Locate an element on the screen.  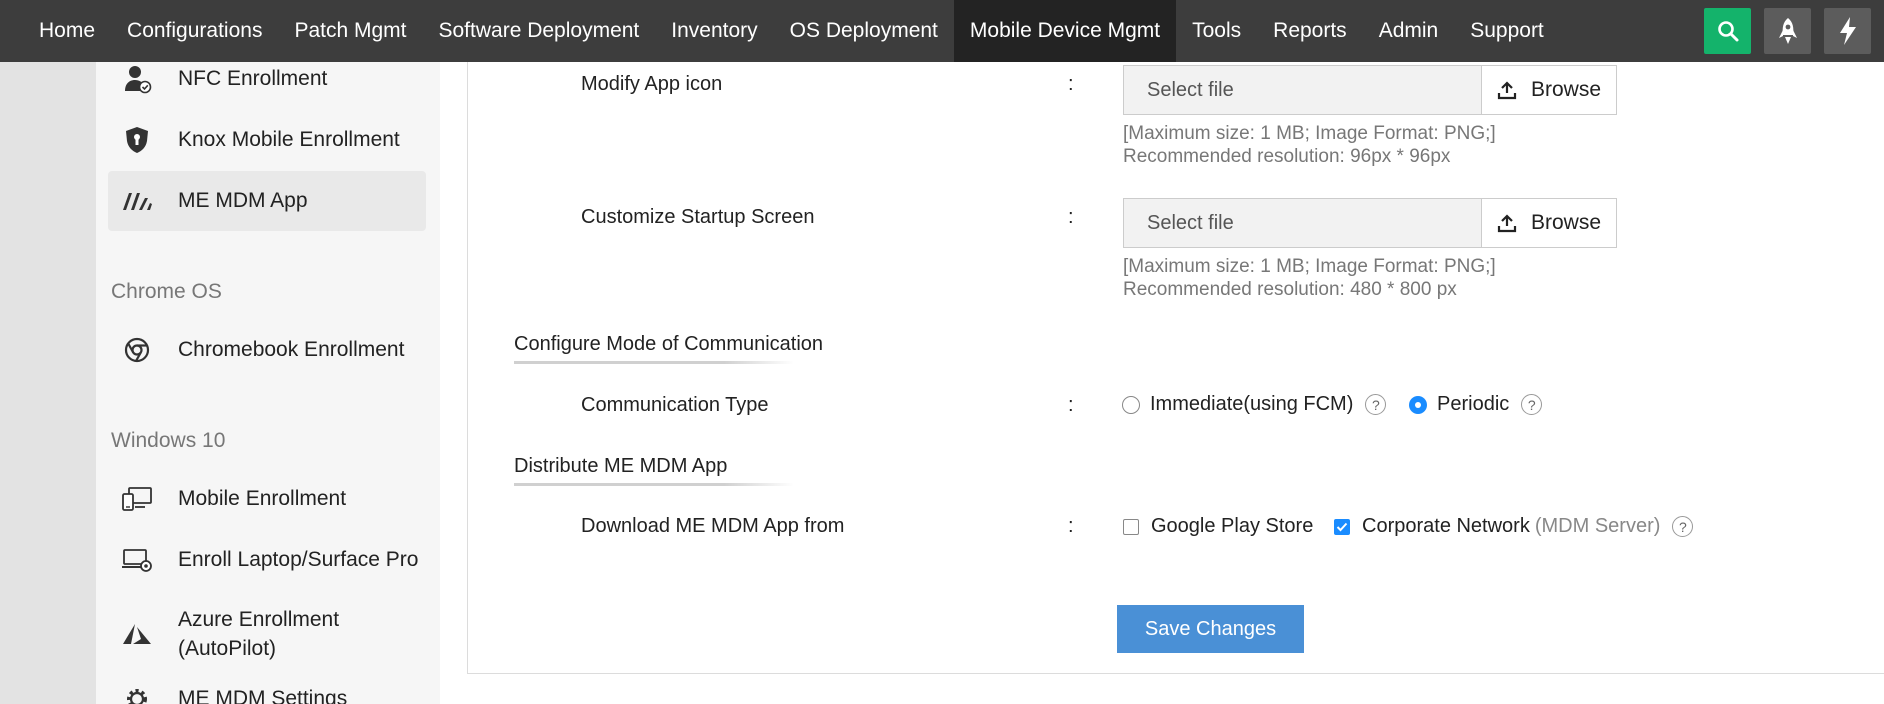
communication-section-title: Configure Mode of Communication is located at coordinates (669, 344).